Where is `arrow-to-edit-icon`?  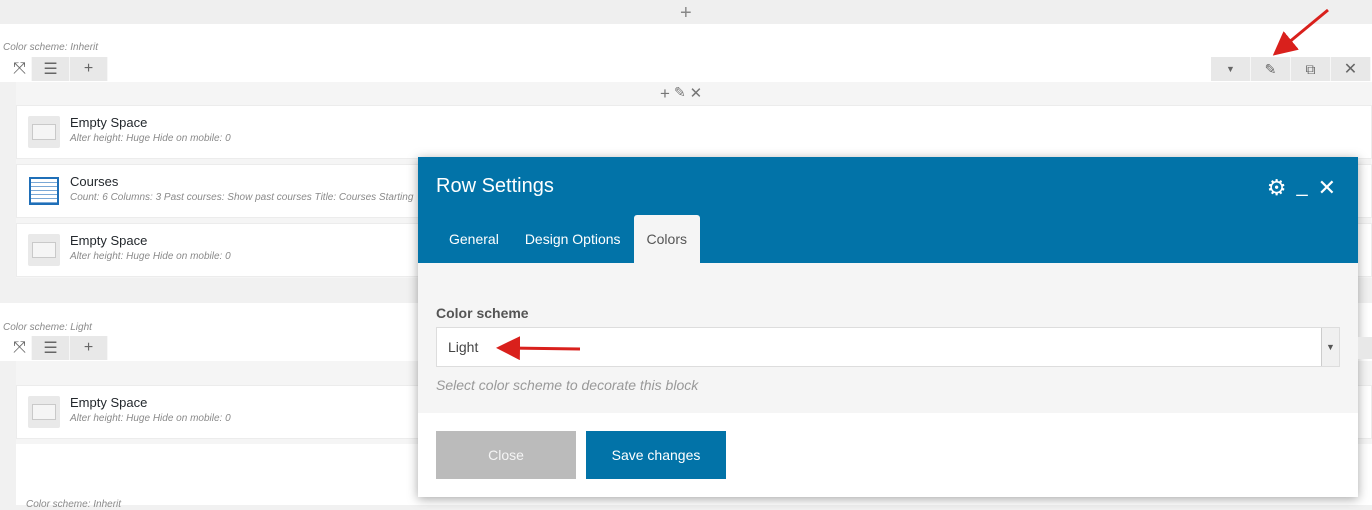 arrow-to-edit-icon is located at coordinates (1300, 32).